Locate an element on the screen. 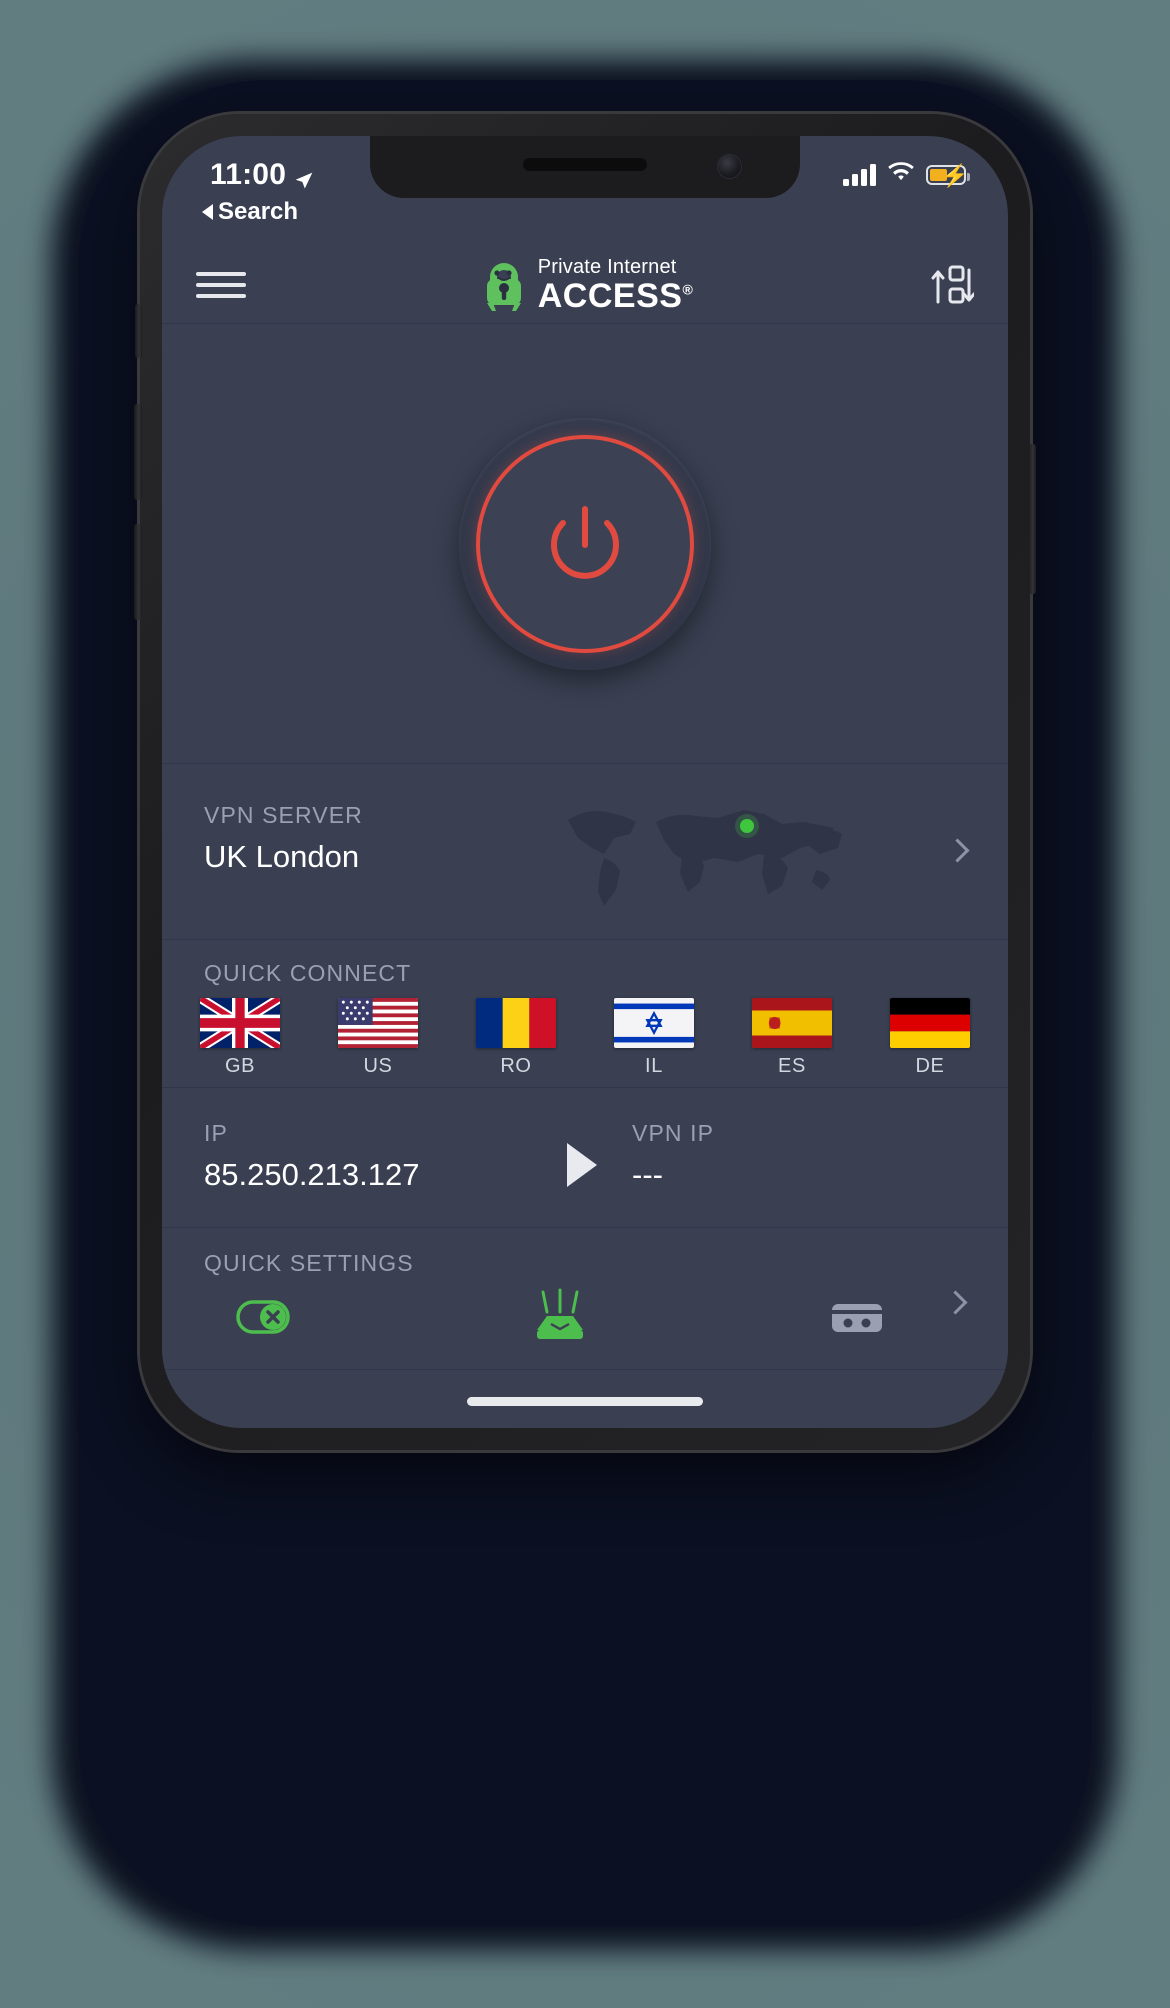 This screenshot has height=2008, width=1170. quick-connect-region-de: DE is located at coordinates (930, 1038).